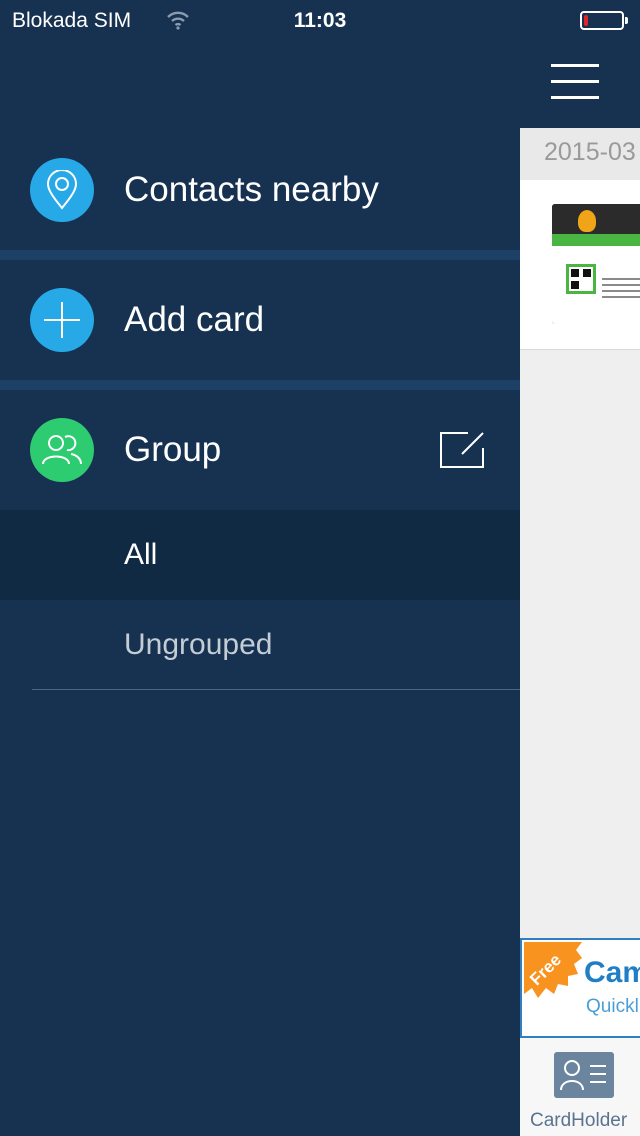 Image resolution: width=640 pixels, height=1136 pixels. I want to click on menu-item-label: Contacts nearby, so click(251, 189).